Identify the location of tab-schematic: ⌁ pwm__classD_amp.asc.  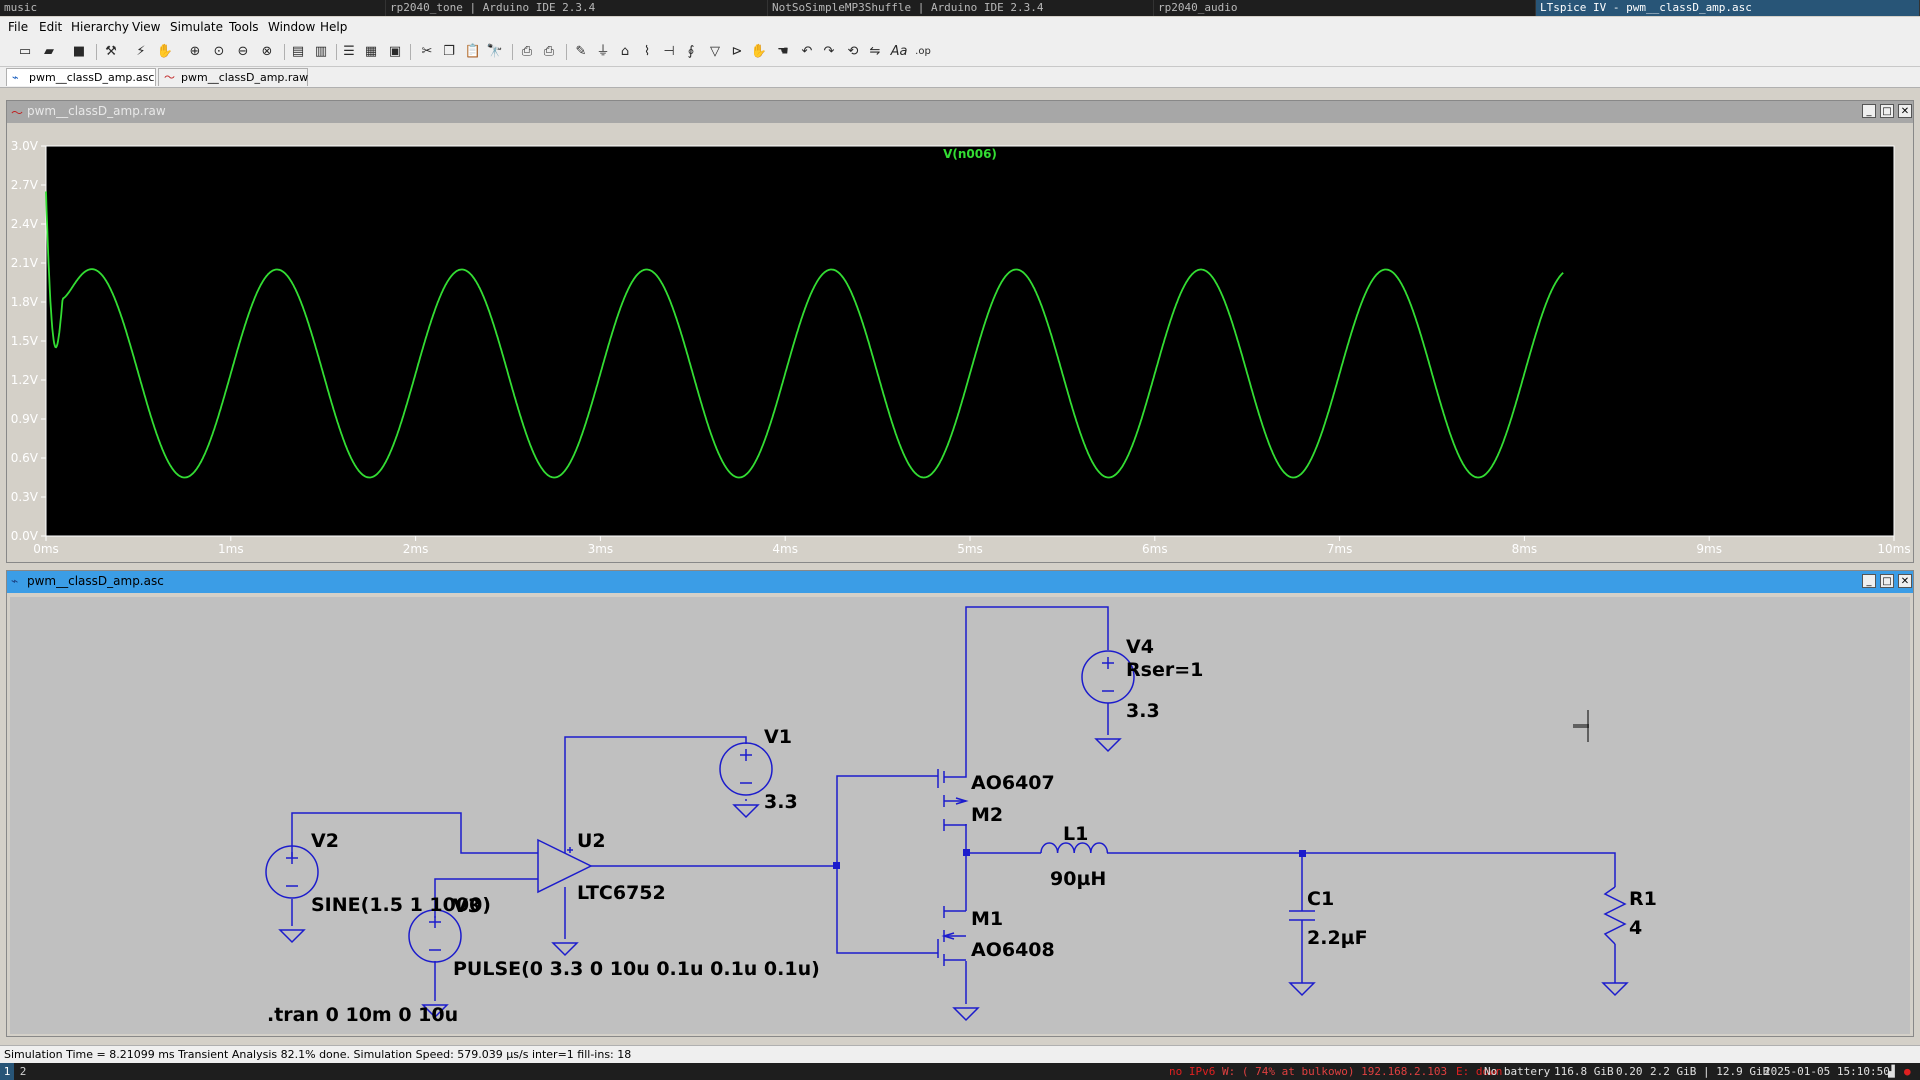
(81, 77).